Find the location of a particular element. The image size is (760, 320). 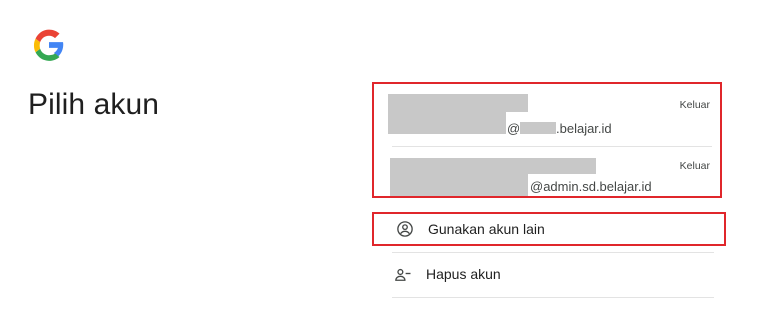

account-row-2: @admin.sd.belajar.id Keluar is located at coordinates (547, 175).